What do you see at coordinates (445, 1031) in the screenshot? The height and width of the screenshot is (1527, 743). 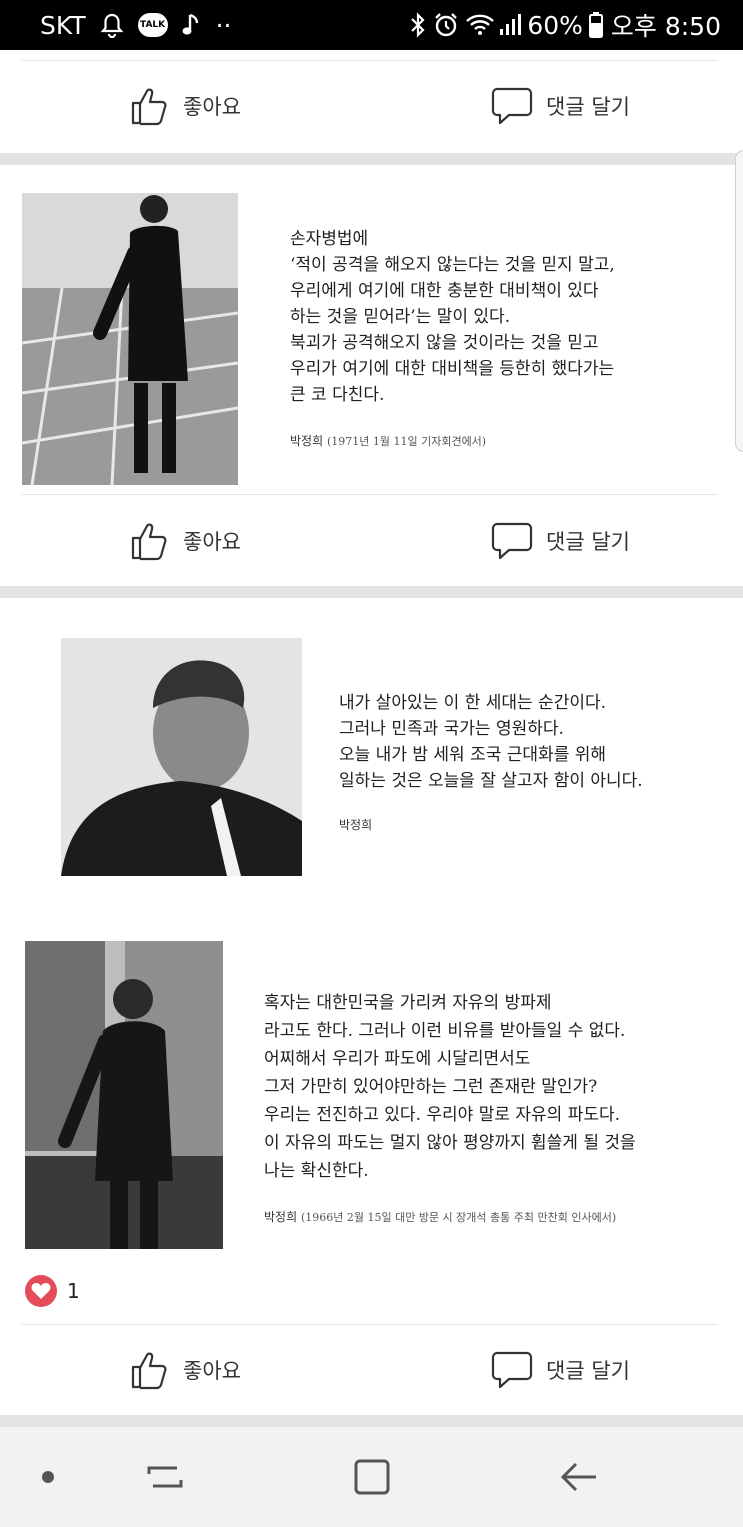 I see `quote-line: 라고도 한다. 그러나 이런 비유를 받아들일 수 없다.` at bounding box center [445, 1031].